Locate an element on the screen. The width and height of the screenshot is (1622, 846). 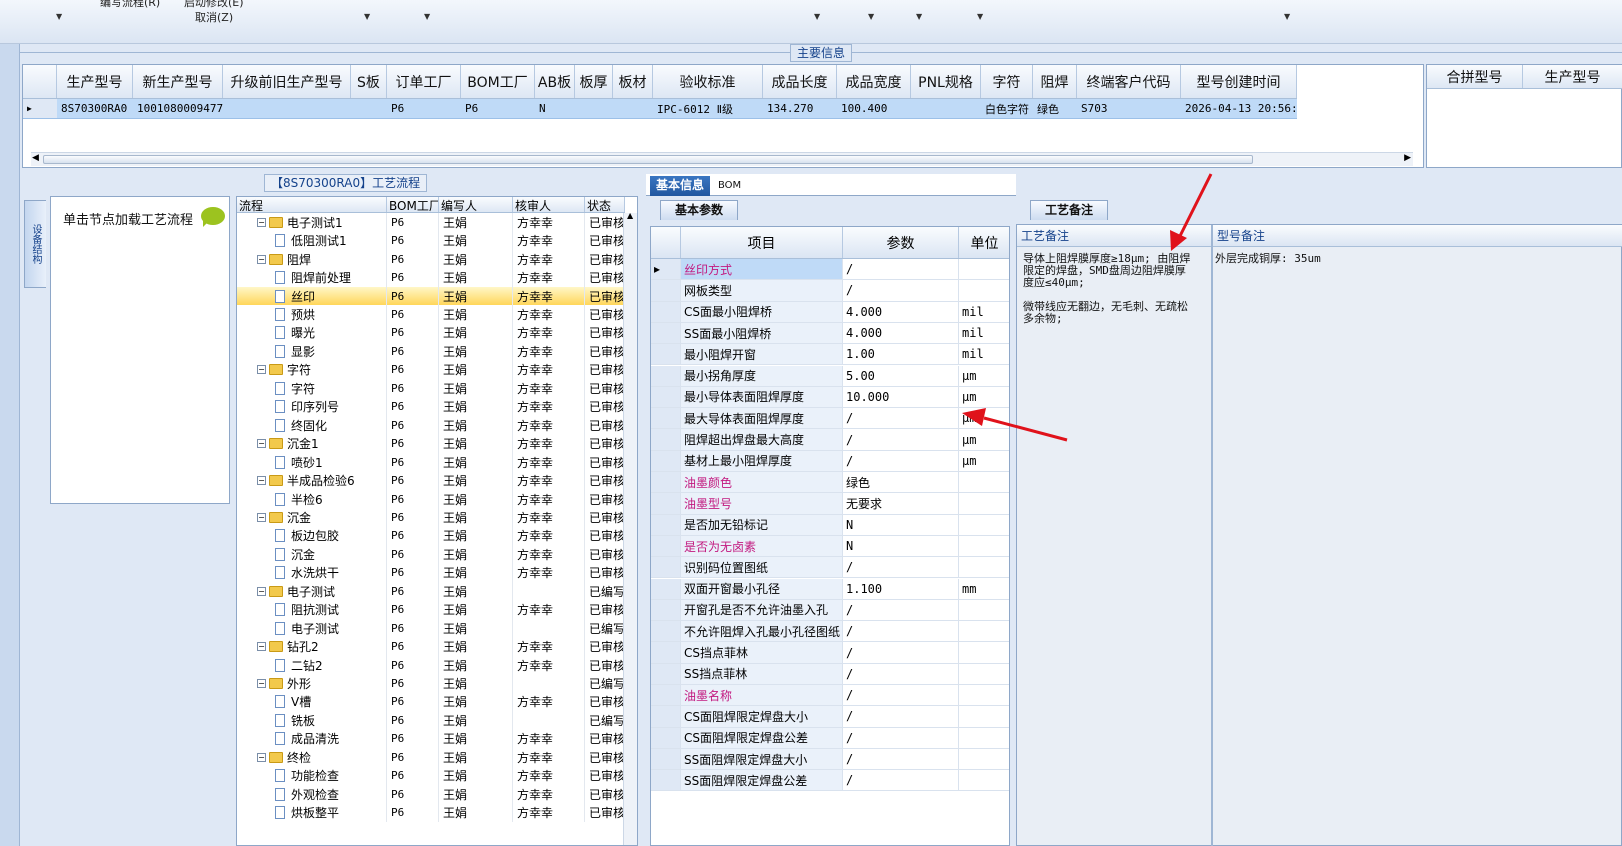
annotation-arrows is located at coordinates (1087, 307).